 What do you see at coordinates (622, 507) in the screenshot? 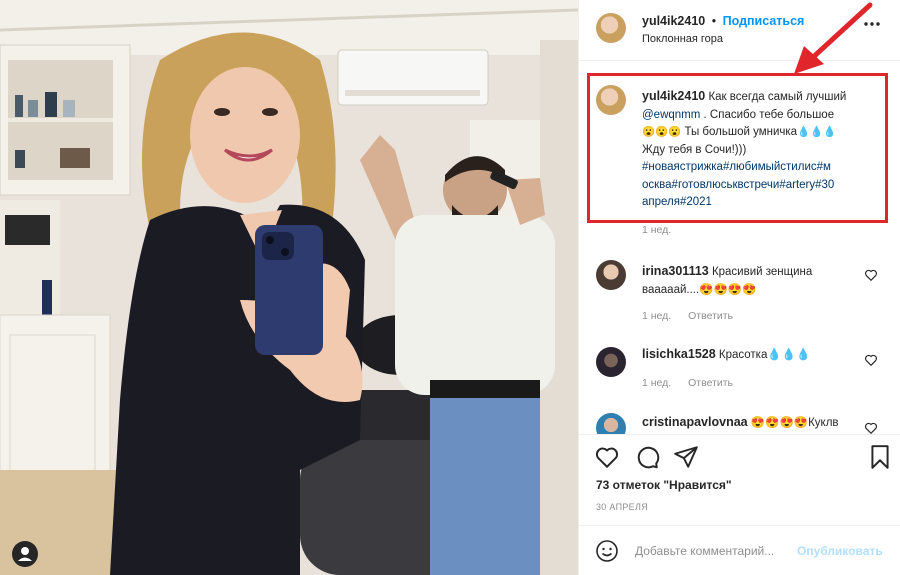
I see `post-date: 30 АПРЕЛЯ` at bounding box center [622, 507].